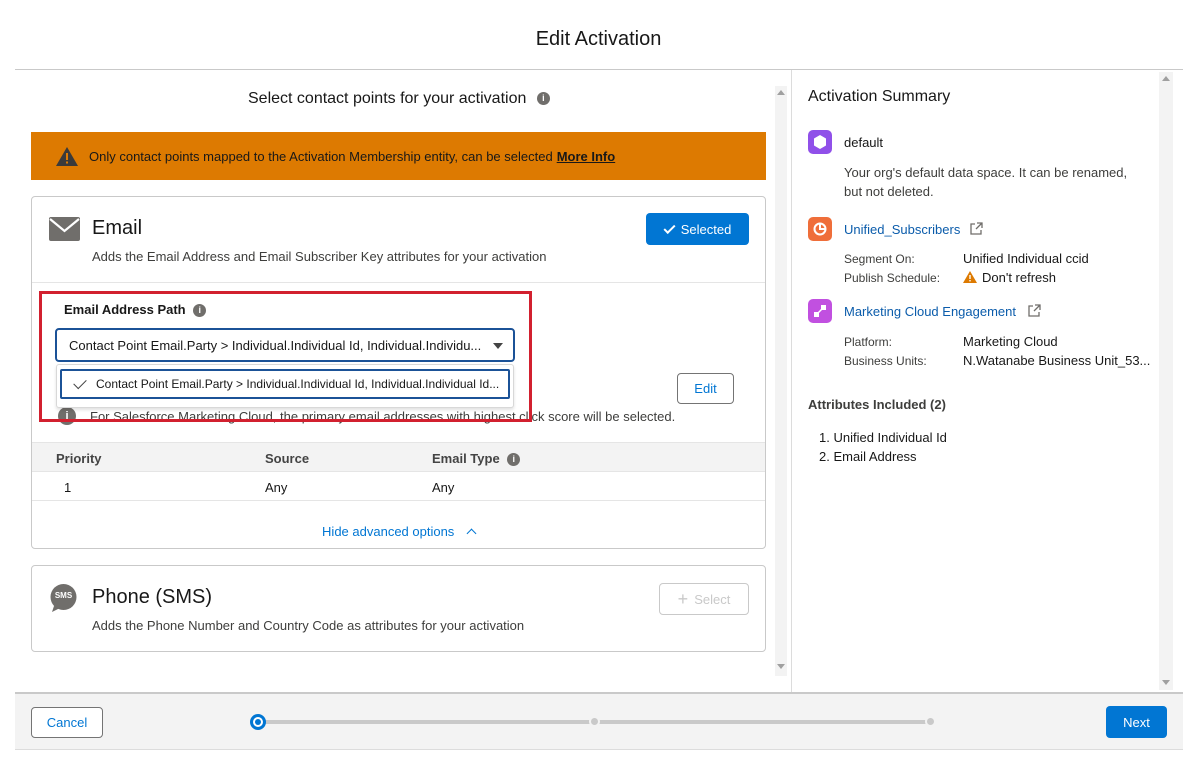  Describe the element at coordinates (1166, 381) in the screenshot. I see `summary-scrollbar` at that location.